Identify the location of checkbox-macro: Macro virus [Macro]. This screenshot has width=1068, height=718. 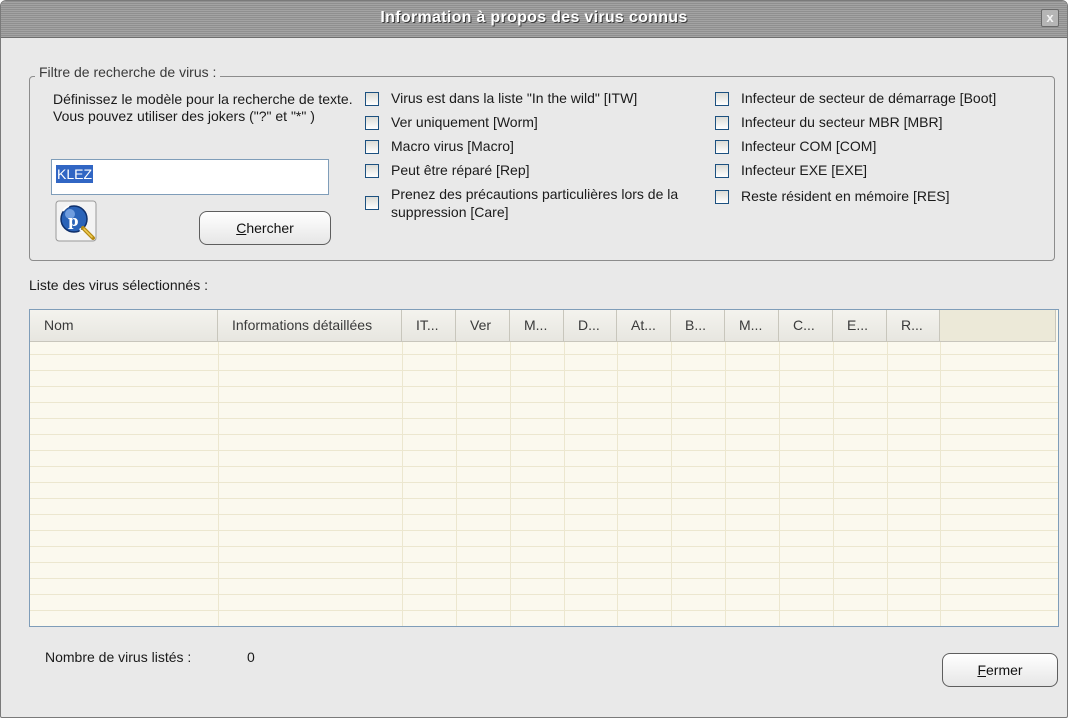
(439, 146).